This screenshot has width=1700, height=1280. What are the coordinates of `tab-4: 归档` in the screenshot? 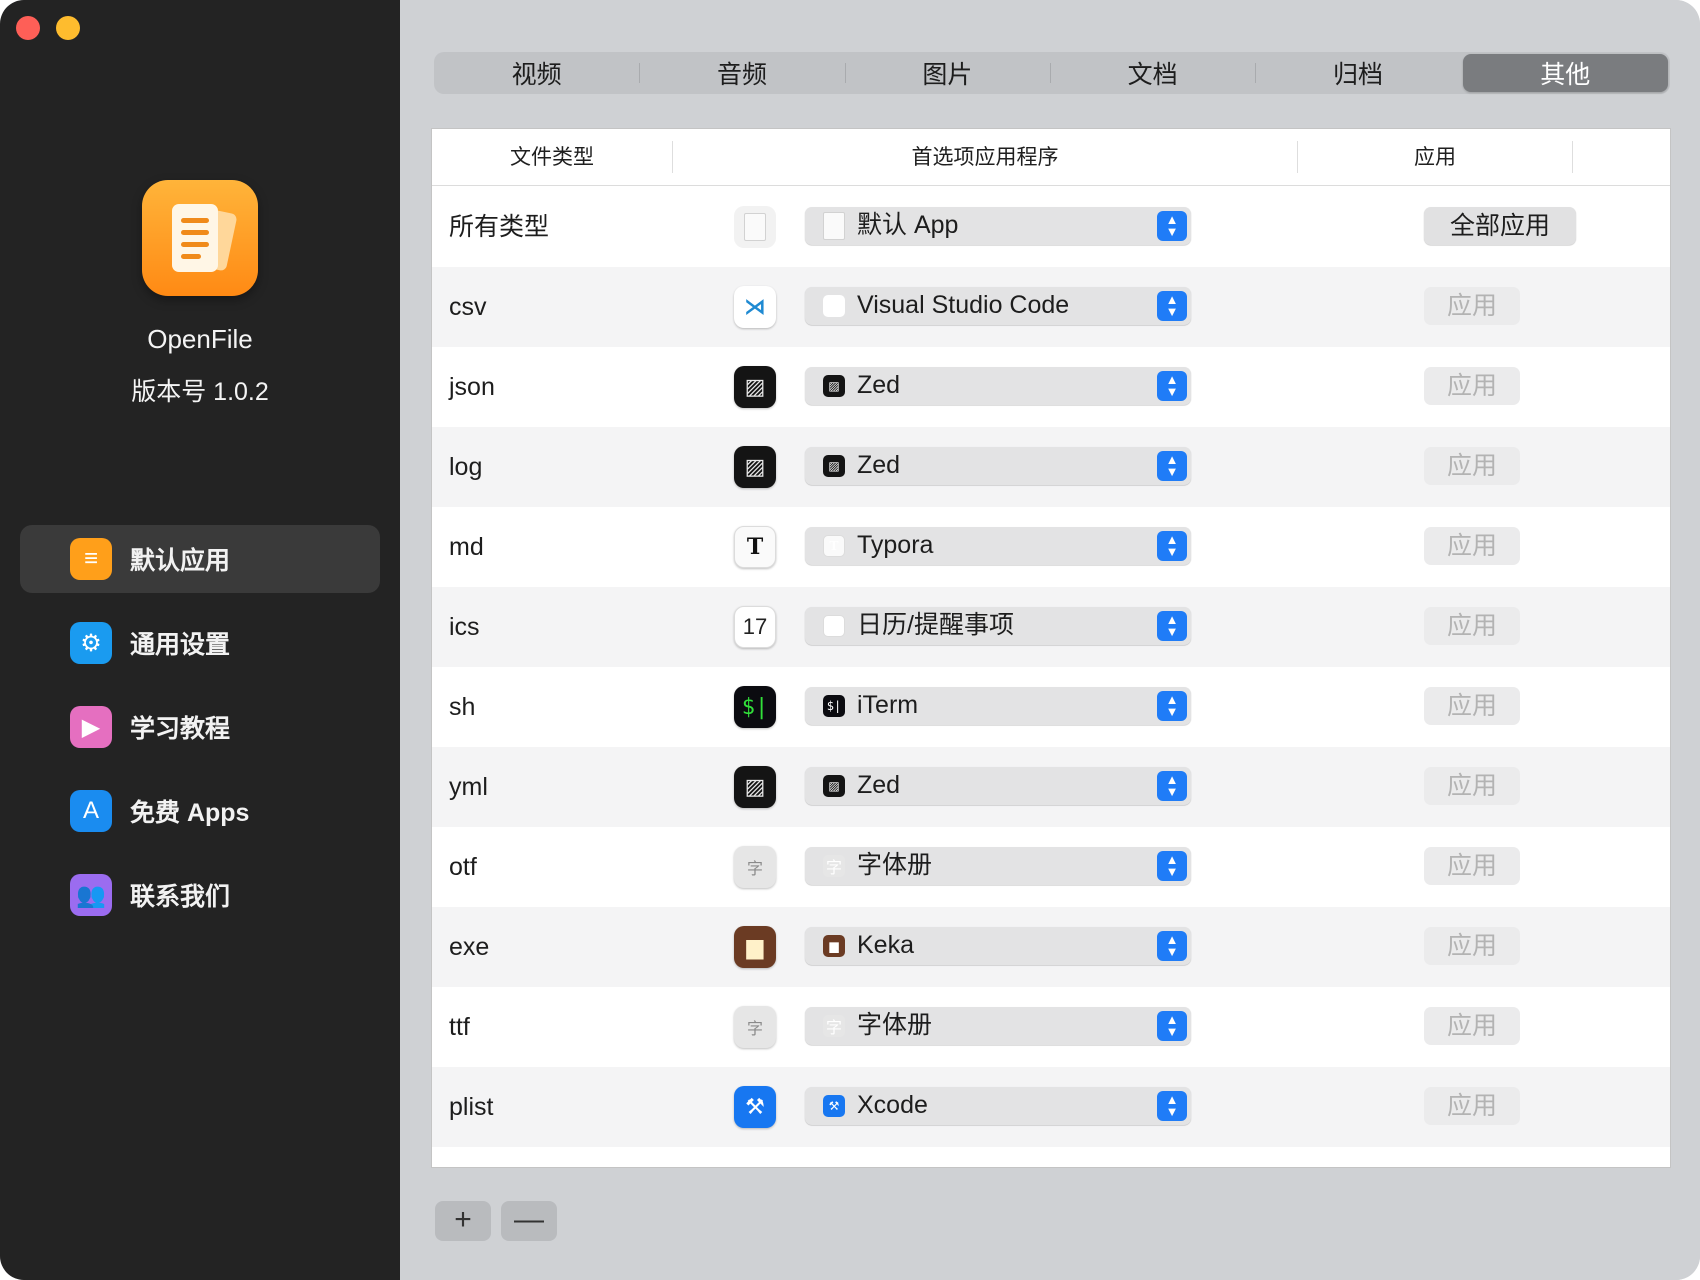 It's located at (1357, 73).